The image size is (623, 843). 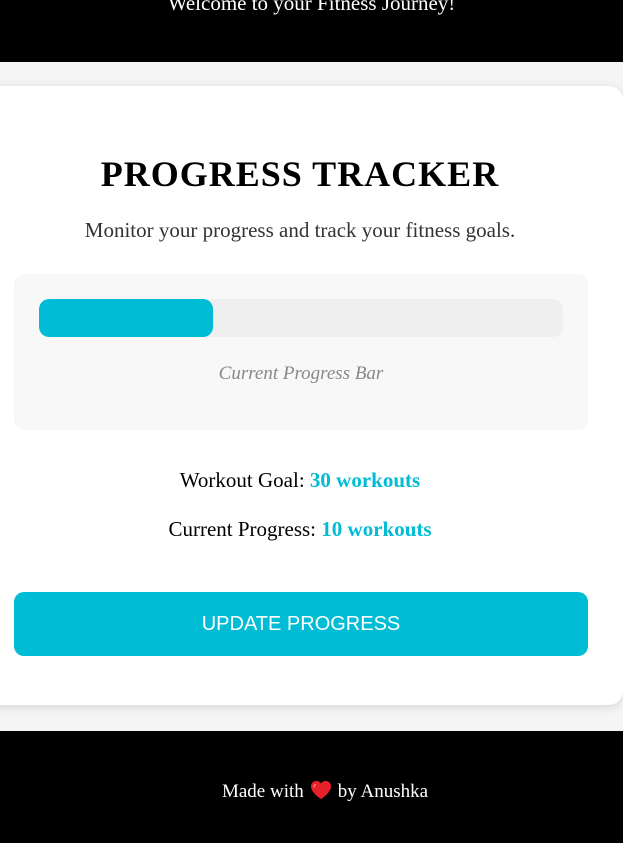 I want to click on current-progress-stat: Current Progress: 10 workouts, so click(x=300, y=529).